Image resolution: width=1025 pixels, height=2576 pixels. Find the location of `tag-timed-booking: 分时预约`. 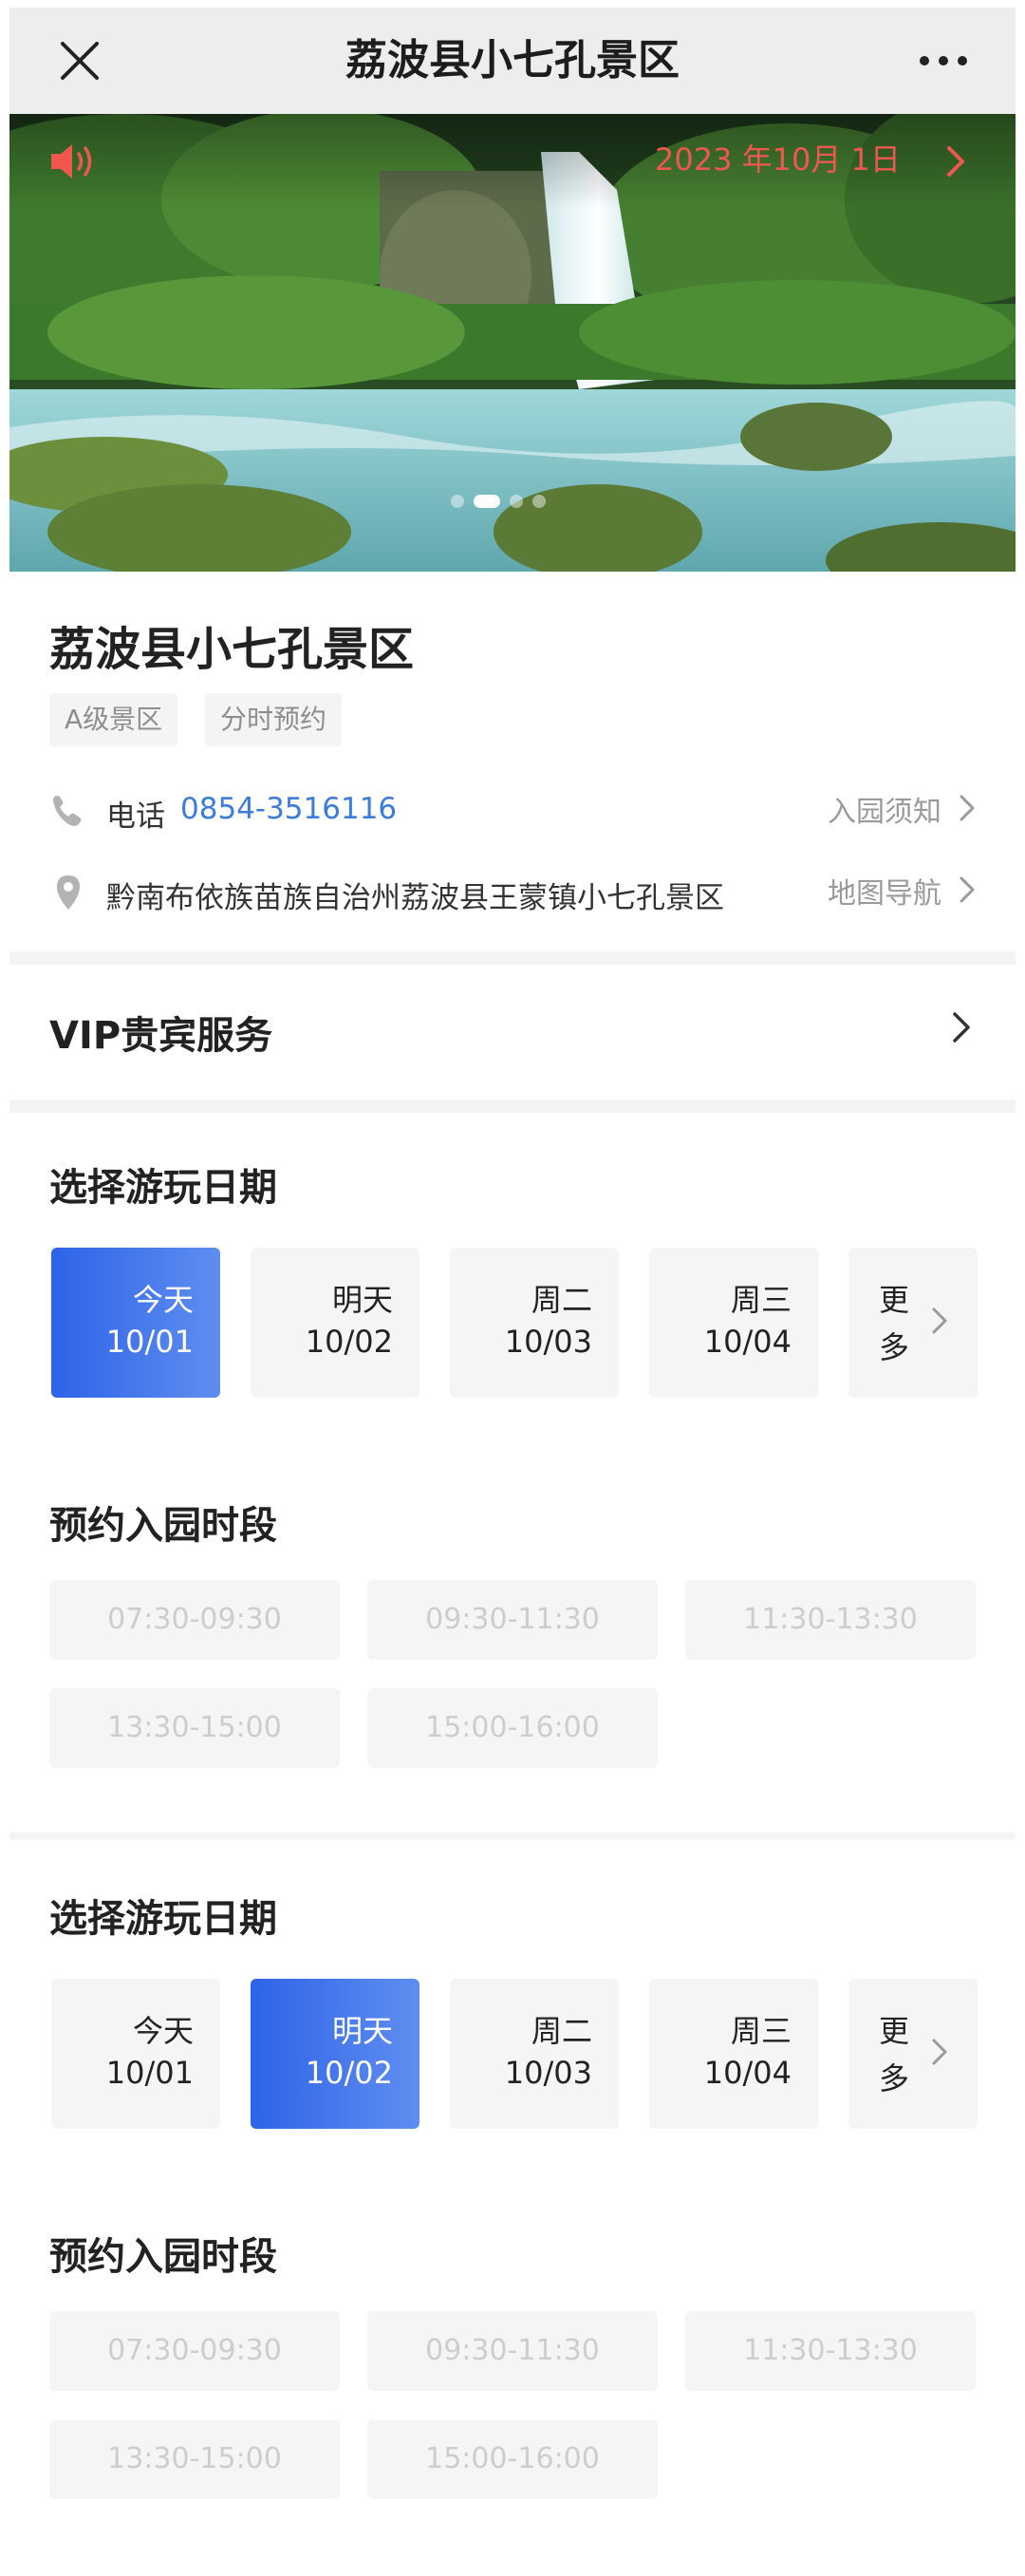

tag-timed-booking: 分时预约 is located at coordinates (274, 719).